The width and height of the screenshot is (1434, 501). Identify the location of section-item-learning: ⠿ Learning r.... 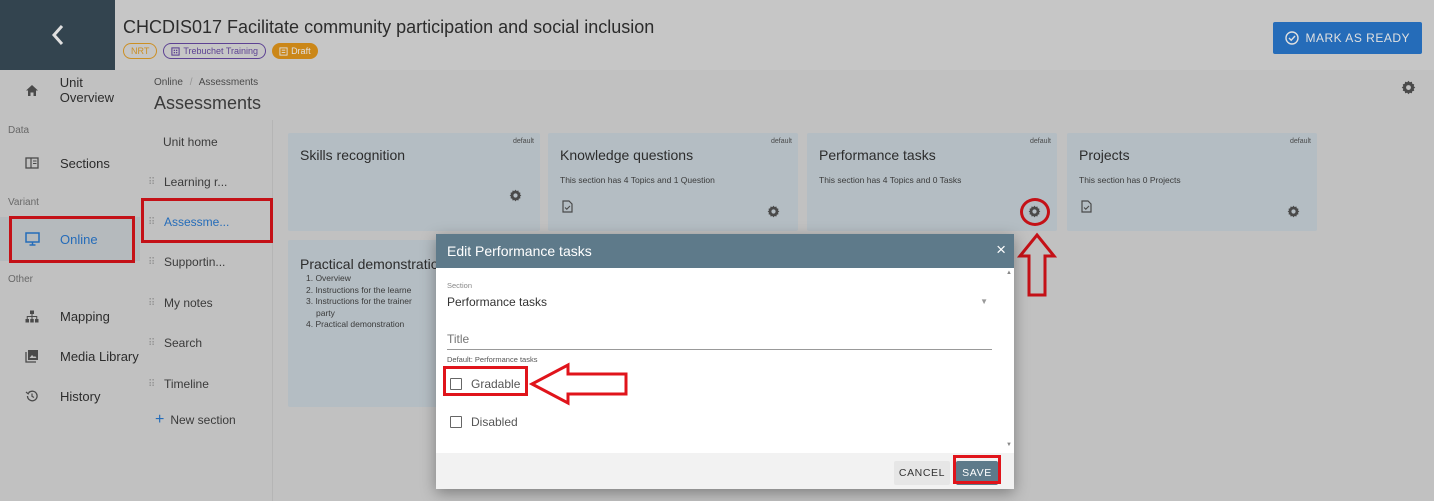
(207, 182).